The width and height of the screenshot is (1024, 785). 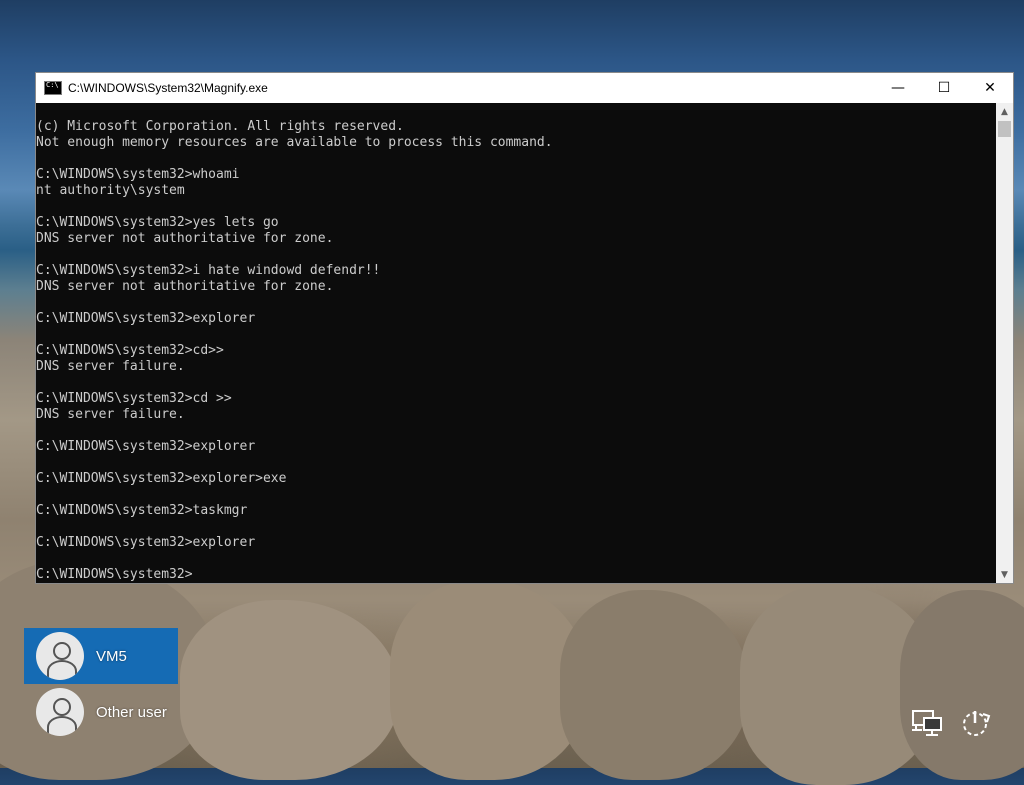 I want to click on console-line: C:\WINDOWS\system32>whoami, so click(x=138, y=174).